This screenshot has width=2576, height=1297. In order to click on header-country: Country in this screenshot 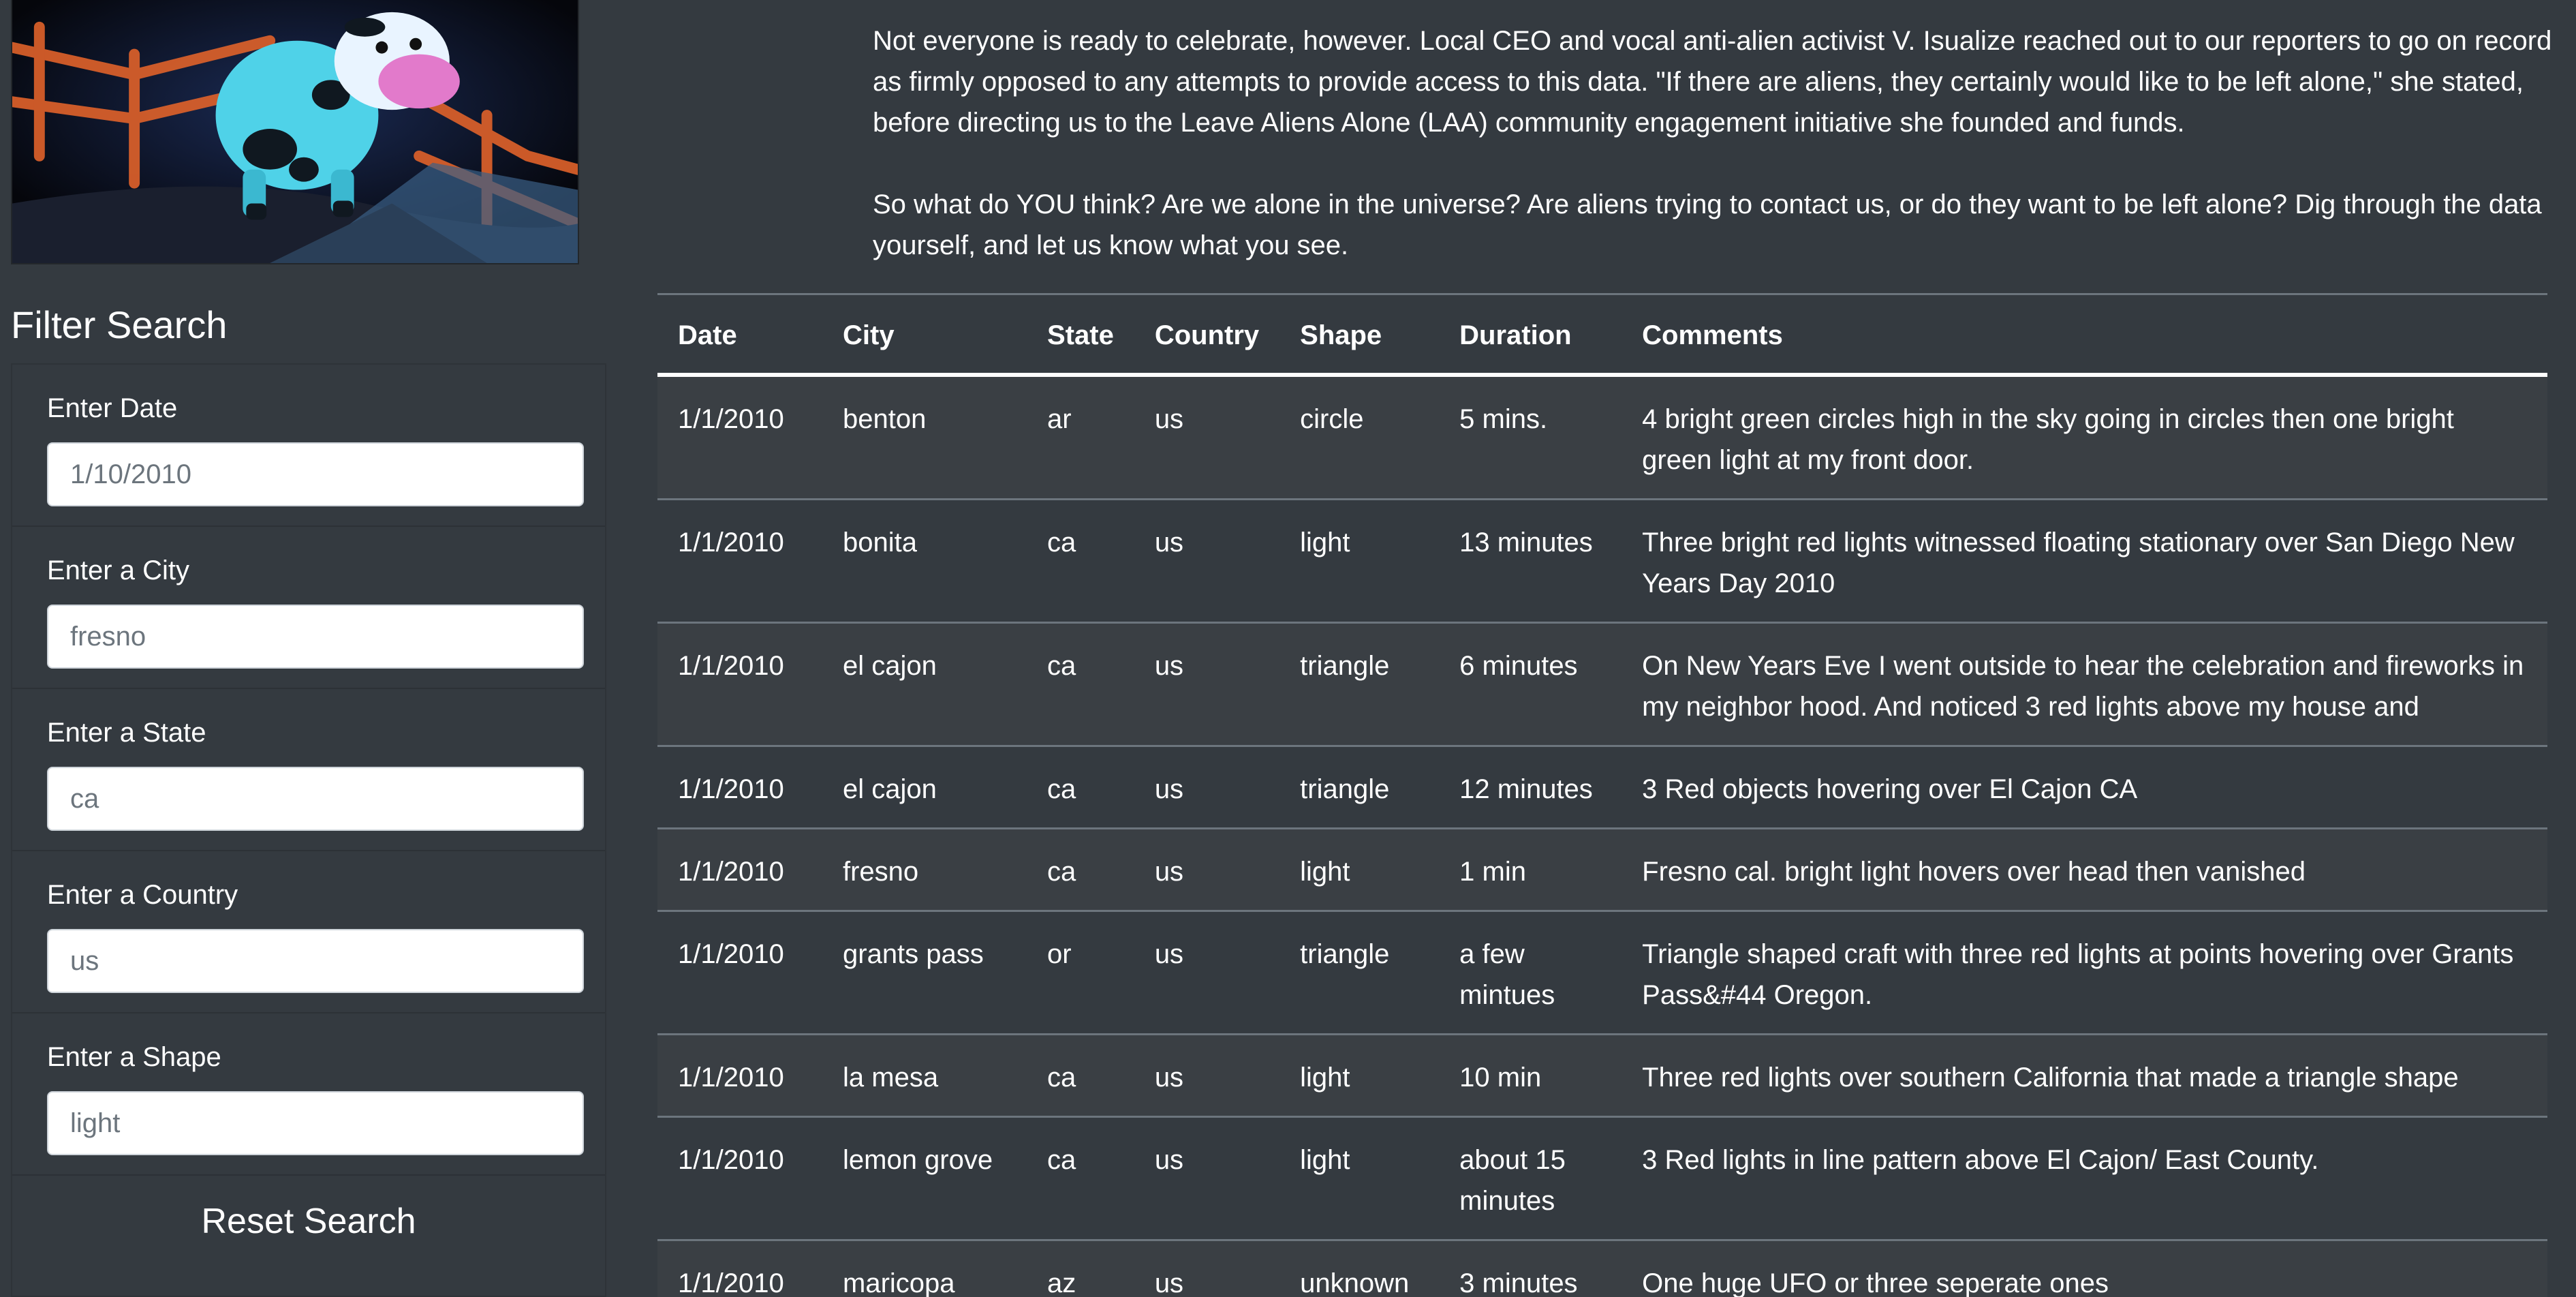, I will do `click(1207, 336)`.